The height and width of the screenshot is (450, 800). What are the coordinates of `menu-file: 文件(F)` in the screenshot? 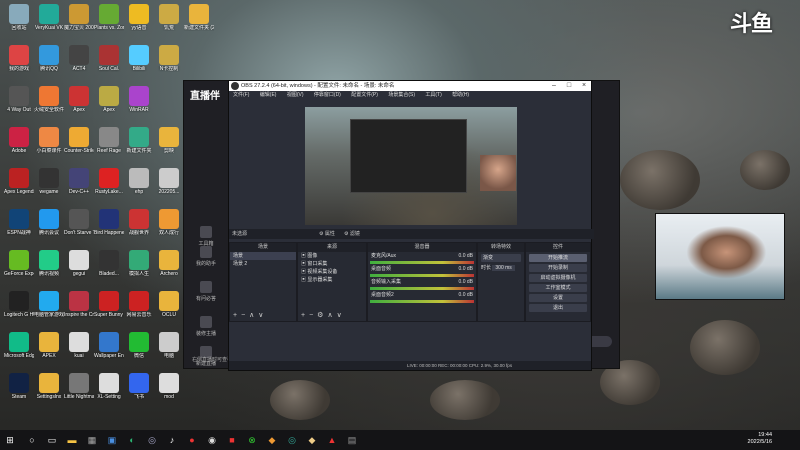 It's located at (241, 95).